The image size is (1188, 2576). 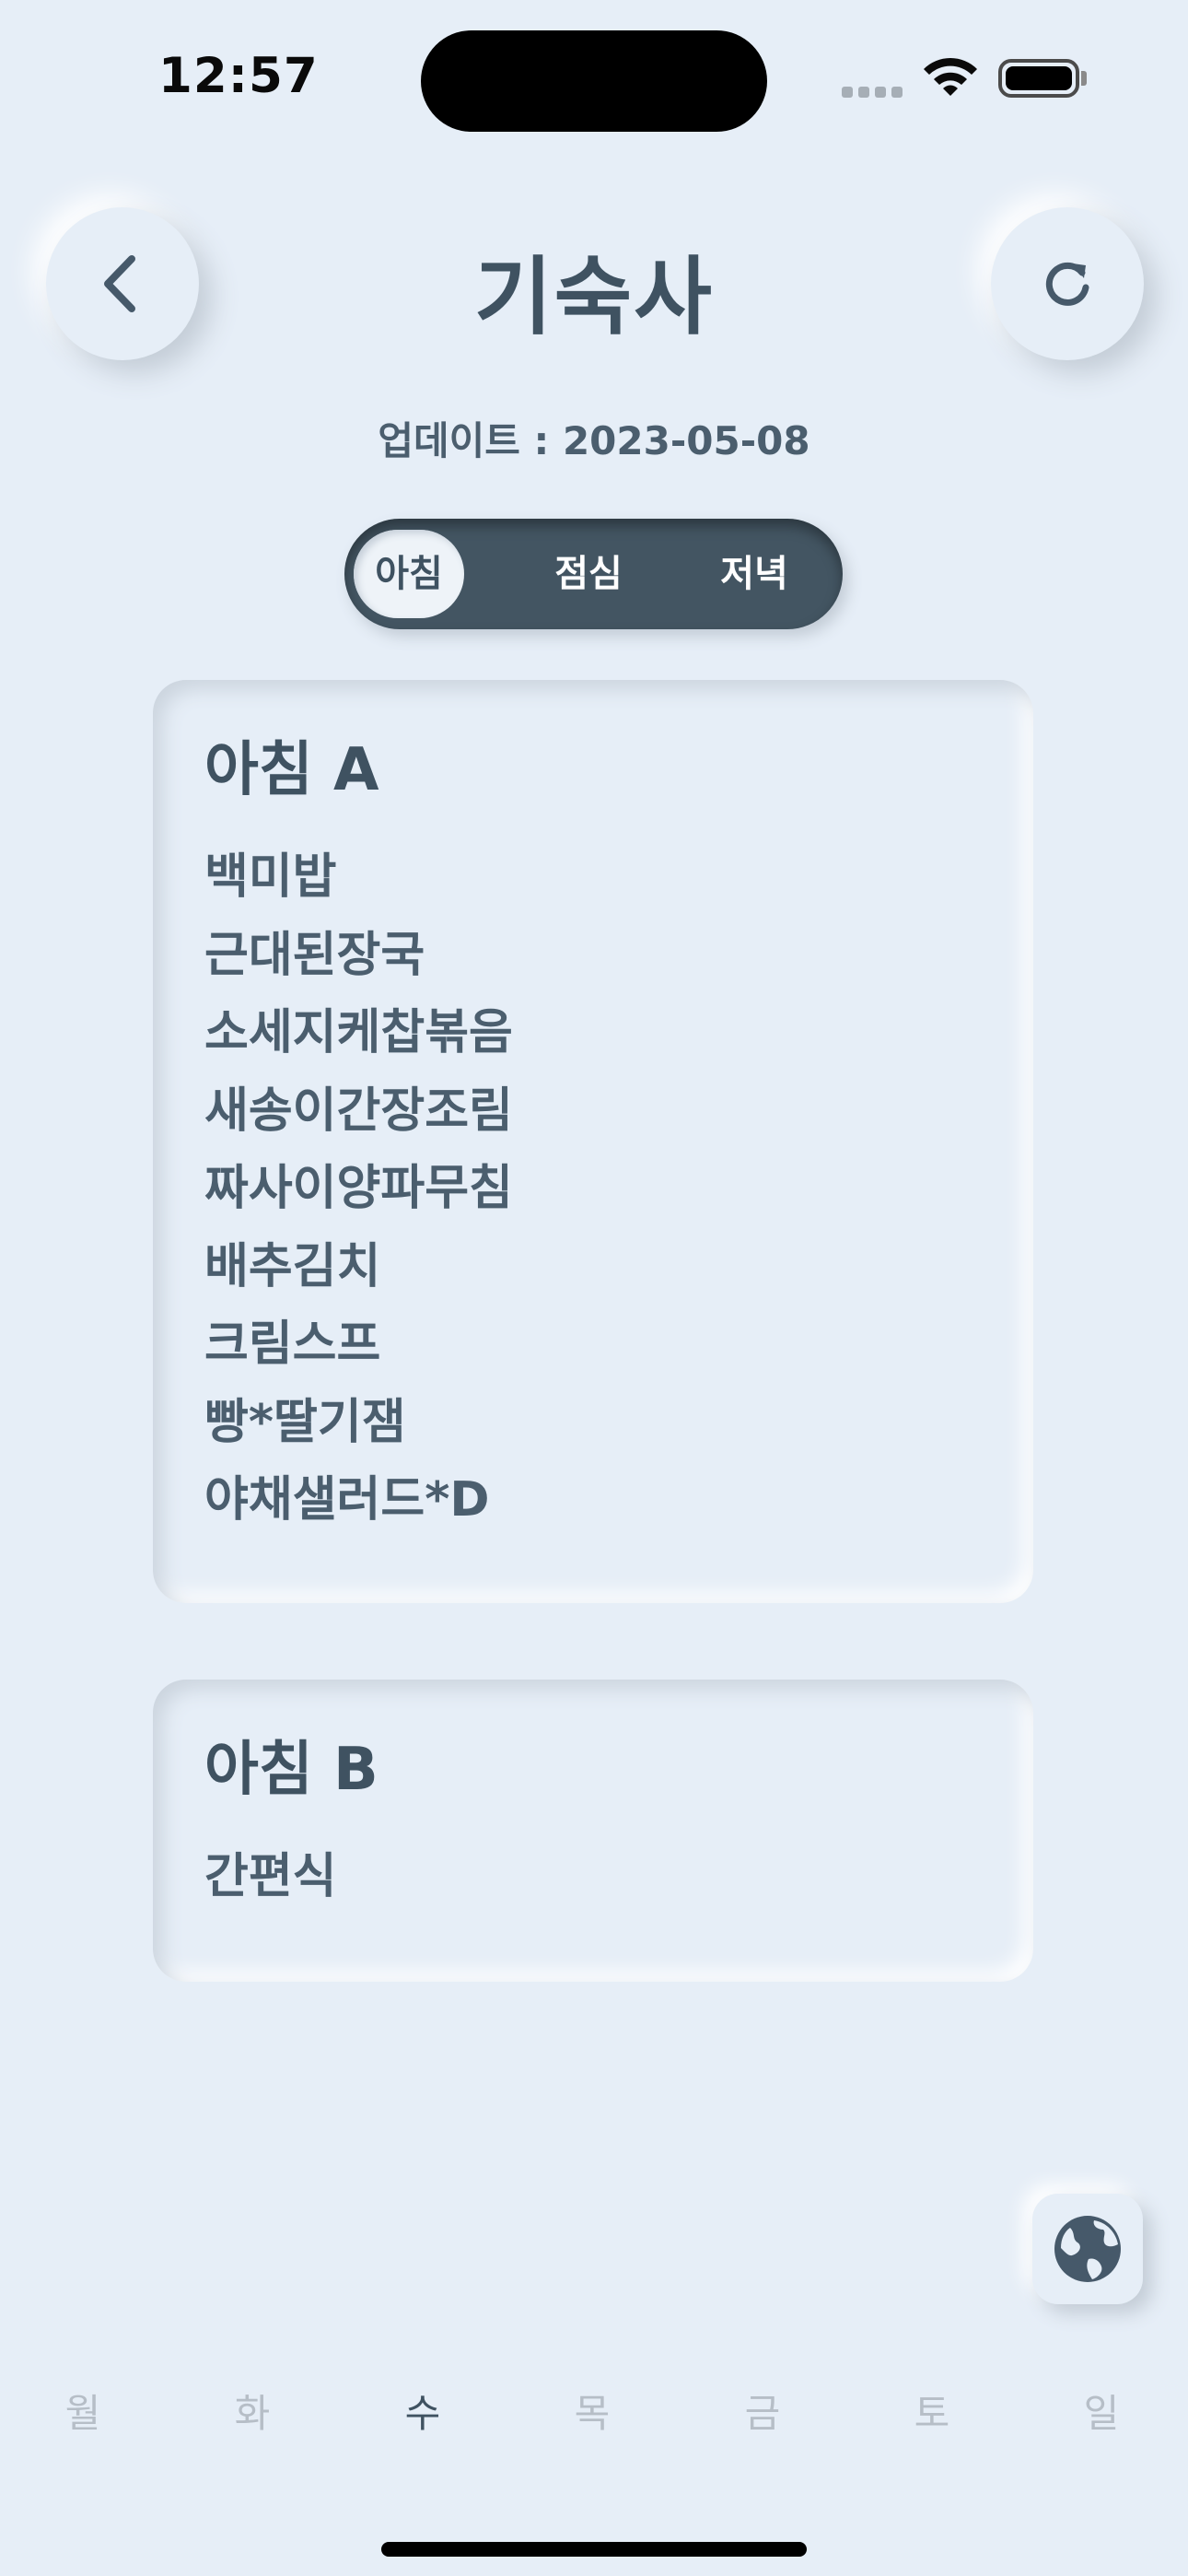 I want to click on day-tabs: 월 화 수 목 금 토 일, so click(x=594, y=2414).